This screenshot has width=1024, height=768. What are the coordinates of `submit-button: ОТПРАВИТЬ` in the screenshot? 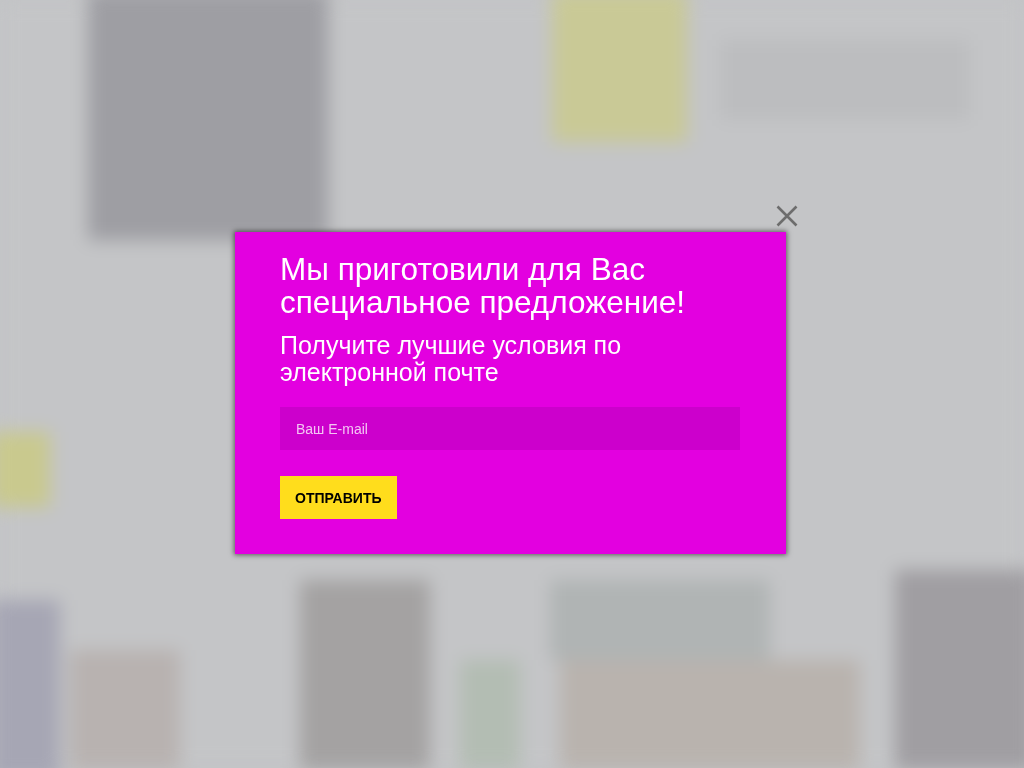 It's located at (338, 497).